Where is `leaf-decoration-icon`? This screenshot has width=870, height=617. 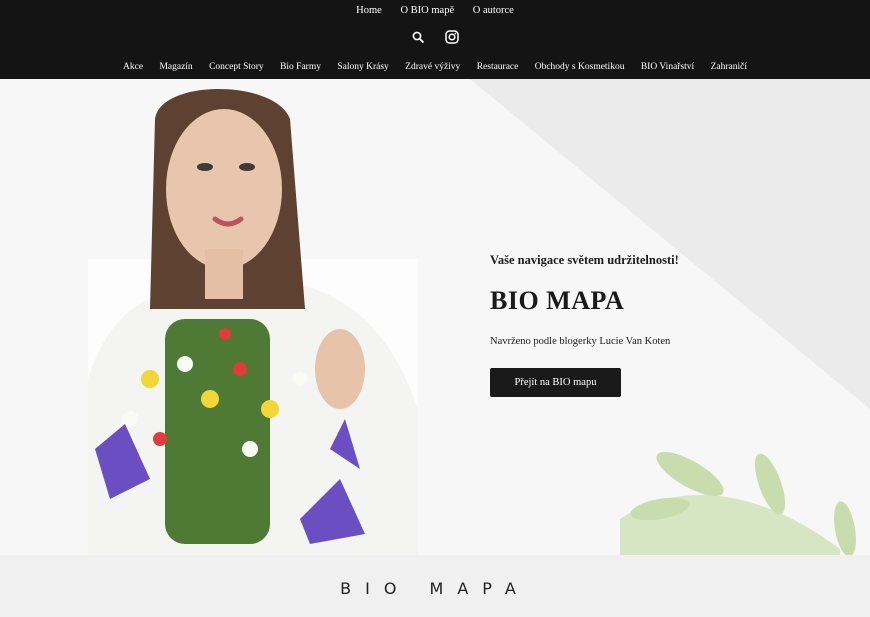
leaf-decoration-icon is located at coordinates (738, 503).